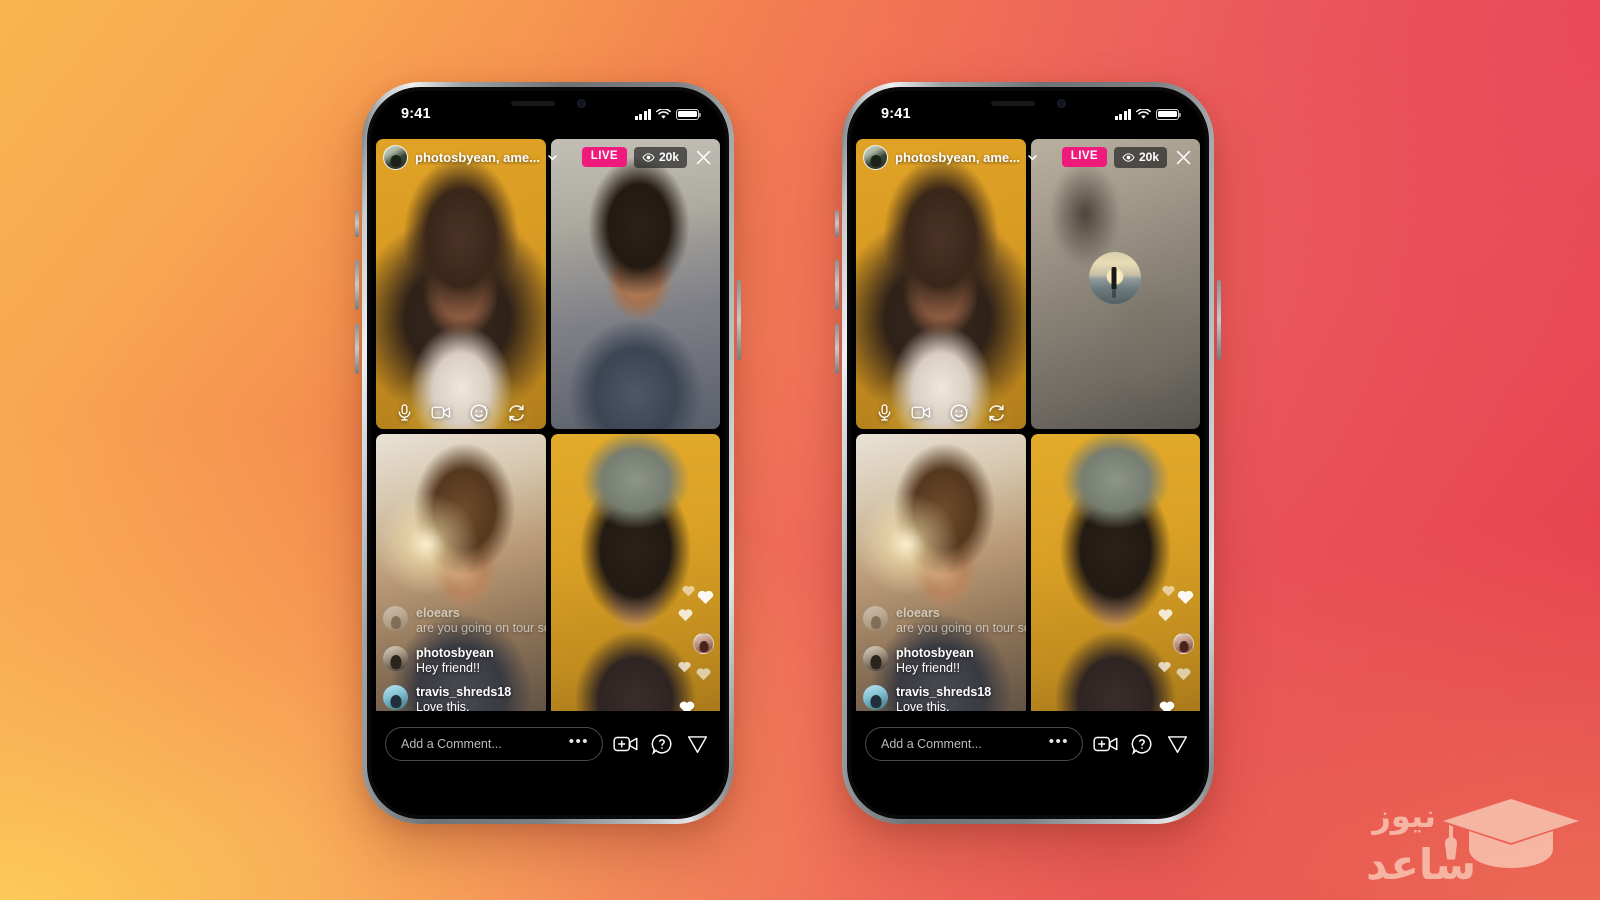 The width and height of the screenshot is (1600, 900). What do you see at coordinates (1403, 816) in the screenshot?
I see `watermark-line1: نیوز` at bounding box center [1403, 816].